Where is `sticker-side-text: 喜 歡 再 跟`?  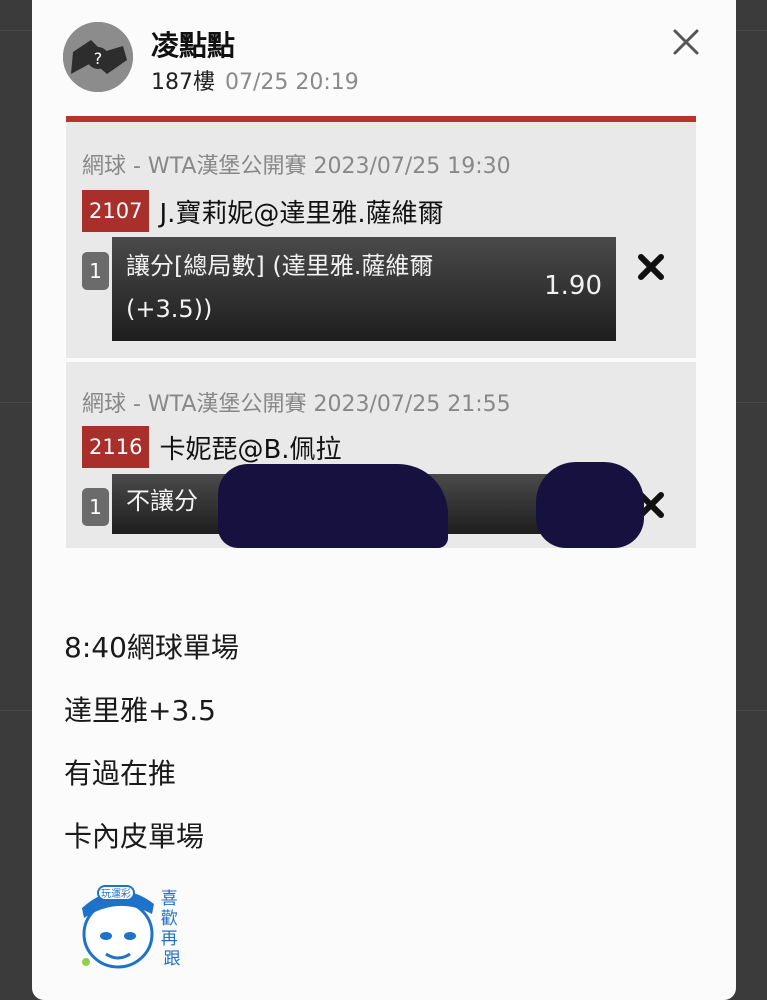
sticker-side-text: 喜 歡 再 跟 is located at coordinates (172, 929).